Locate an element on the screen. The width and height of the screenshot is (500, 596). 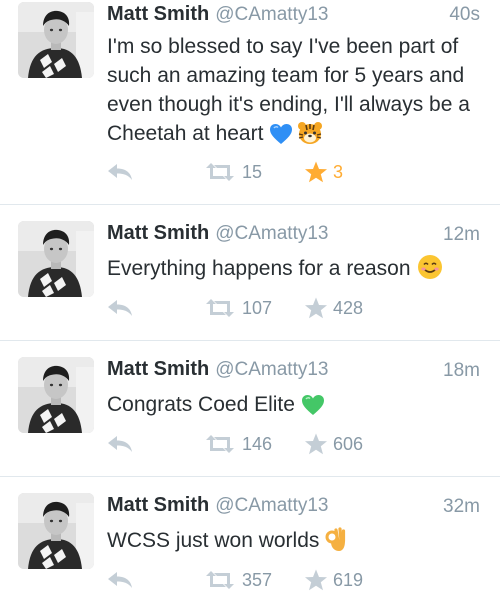
retweet-count: 357 is located at coordinates (257, 579).